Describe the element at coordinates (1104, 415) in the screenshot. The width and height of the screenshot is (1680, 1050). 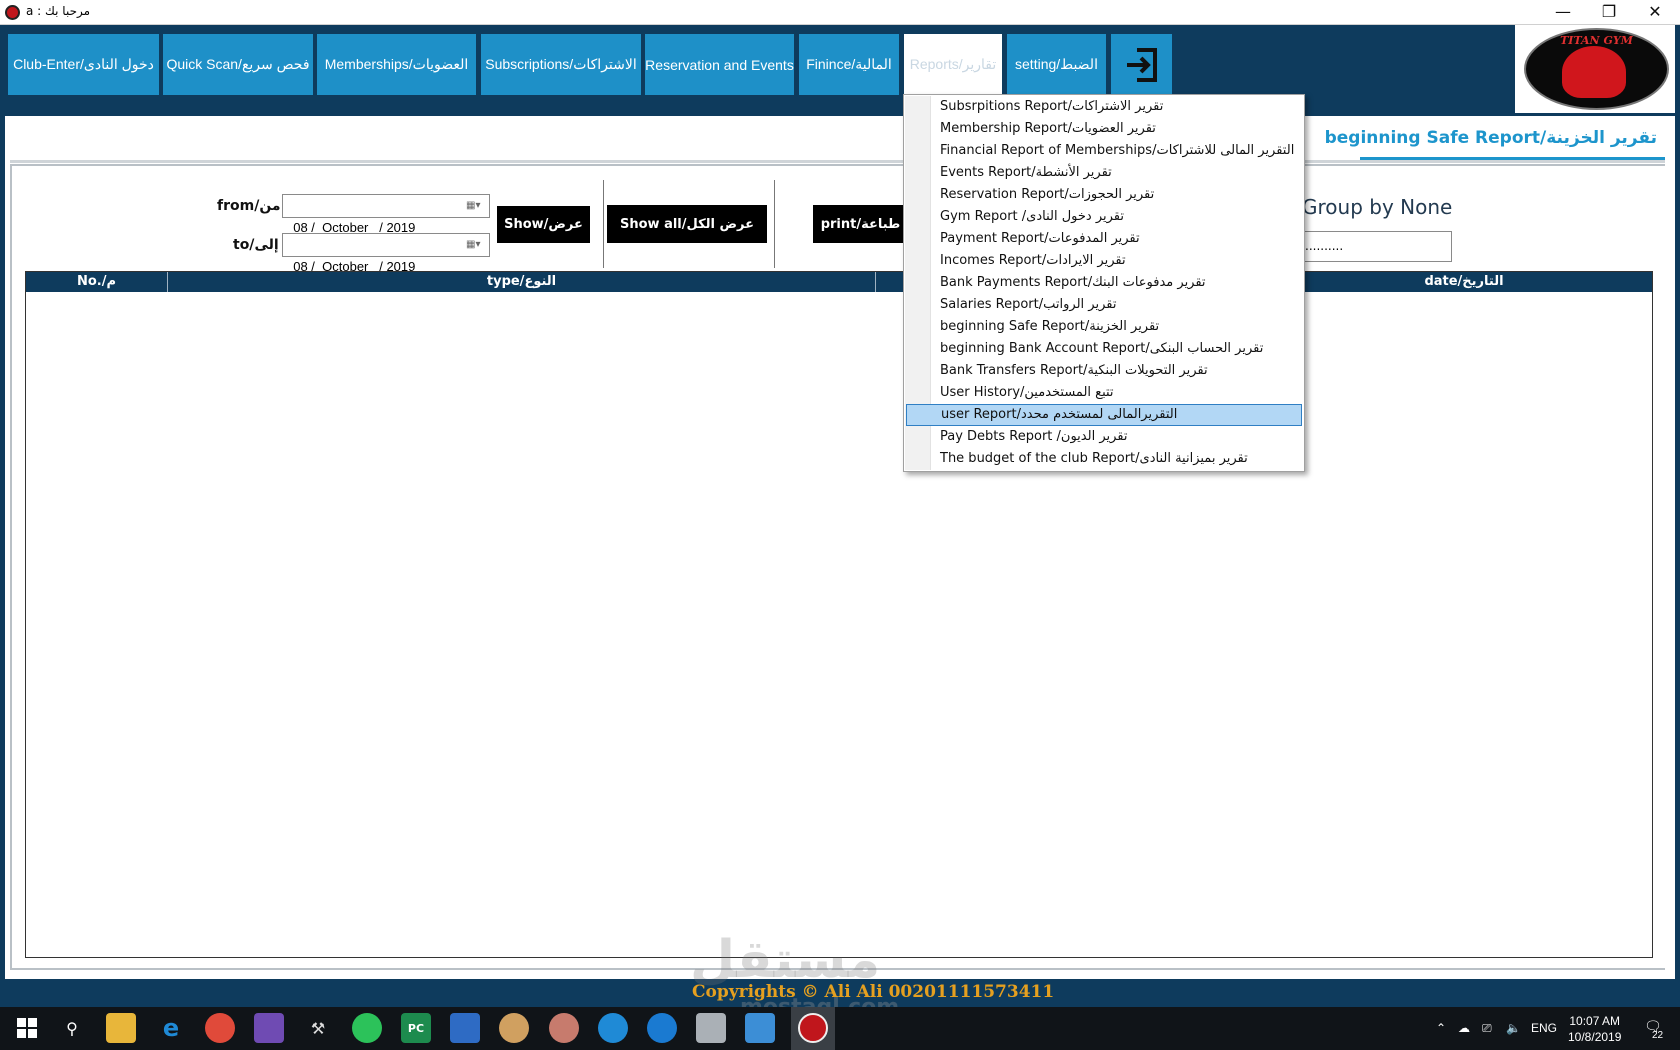
I see `menu-item-user-report: user Report/التقريرالمالى لمستخدم محدد` at that location.